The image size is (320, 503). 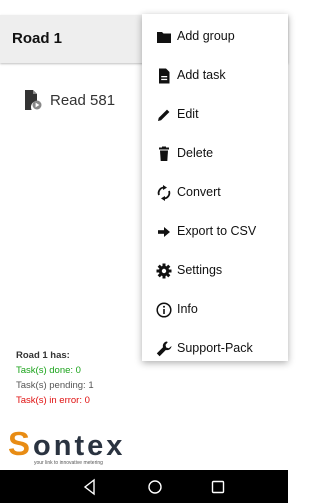 I want to click on menu-item-settings: Settings, so click(x=215, y=271).